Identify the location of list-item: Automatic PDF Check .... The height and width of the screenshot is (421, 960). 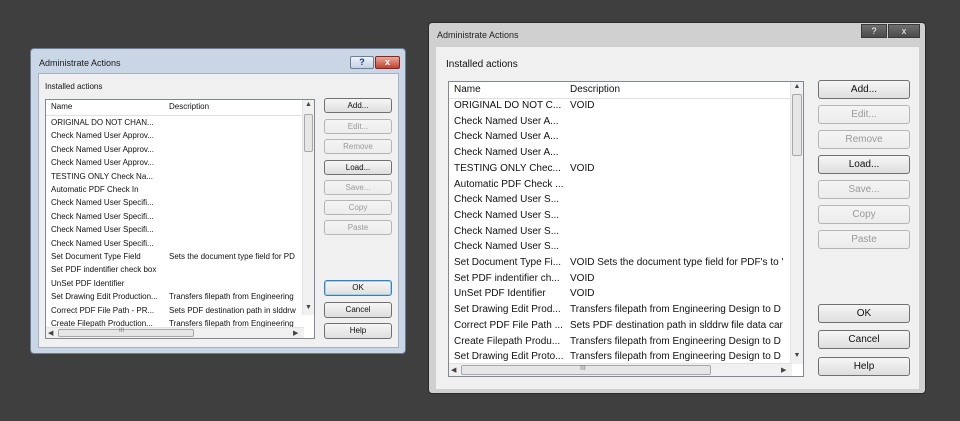
(620, 187).